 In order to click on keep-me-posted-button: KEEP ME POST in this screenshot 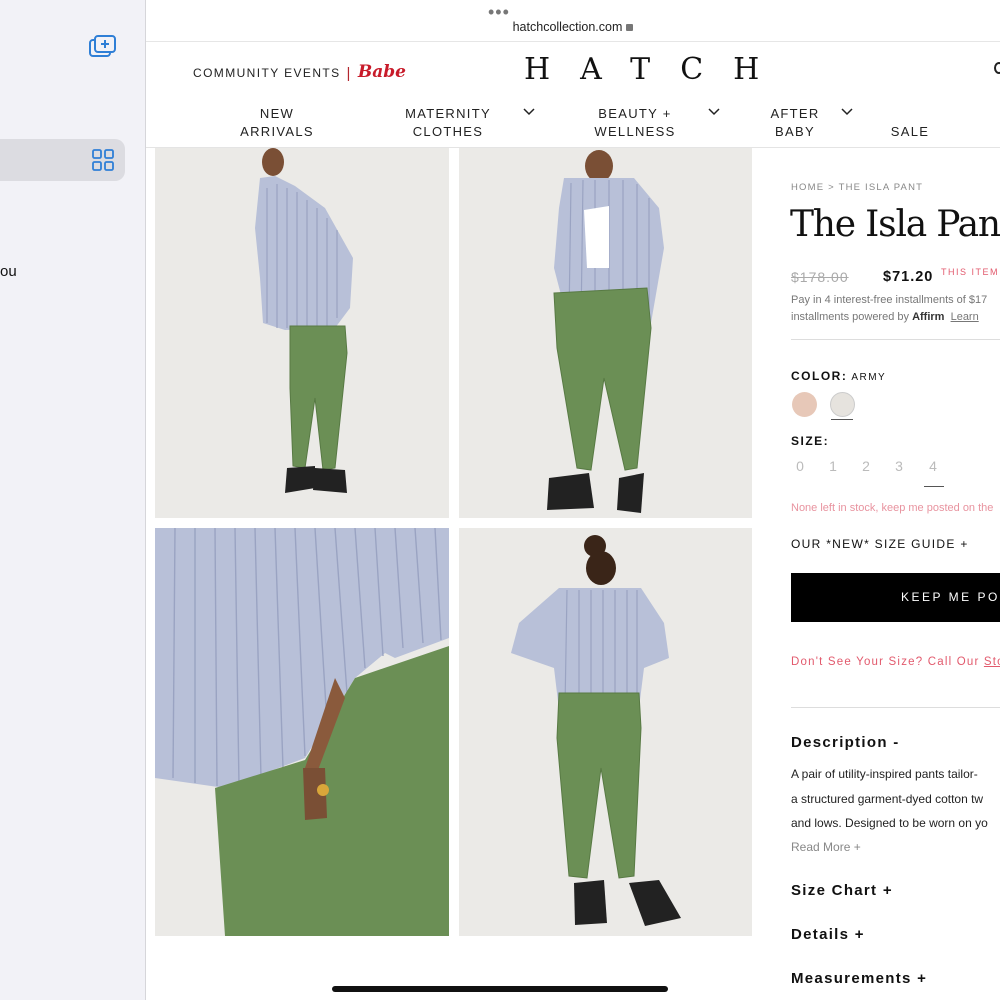, I will do `click(895, 597)`.